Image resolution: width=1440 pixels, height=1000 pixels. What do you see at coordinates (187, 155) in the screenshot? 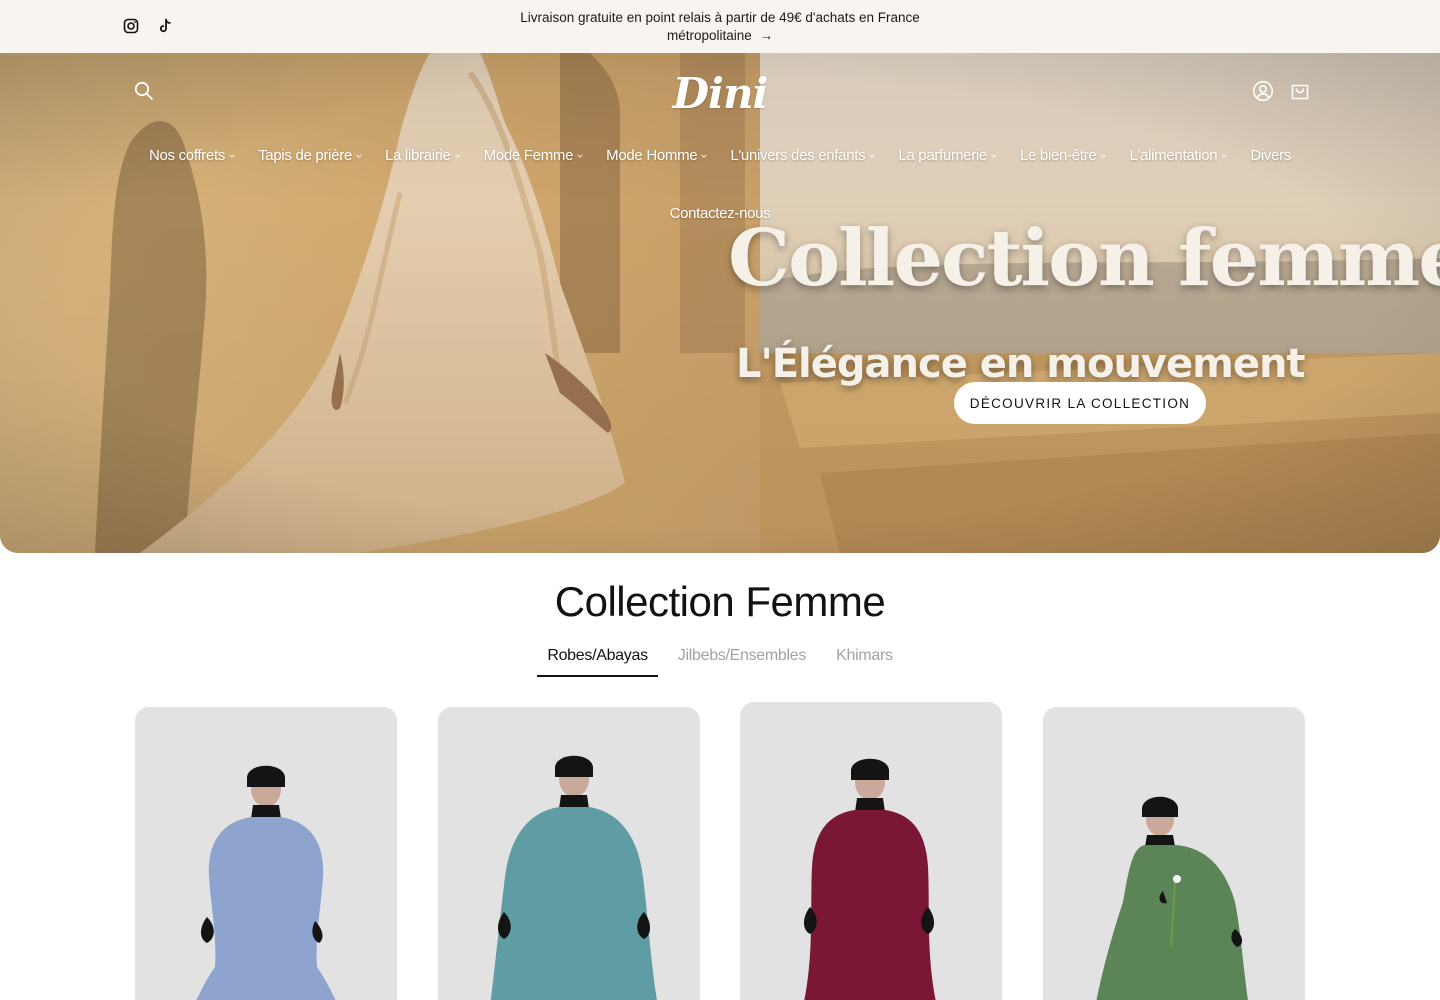
I see `nav-item-label: Nos coffrets` at bounding box center [187, 155].